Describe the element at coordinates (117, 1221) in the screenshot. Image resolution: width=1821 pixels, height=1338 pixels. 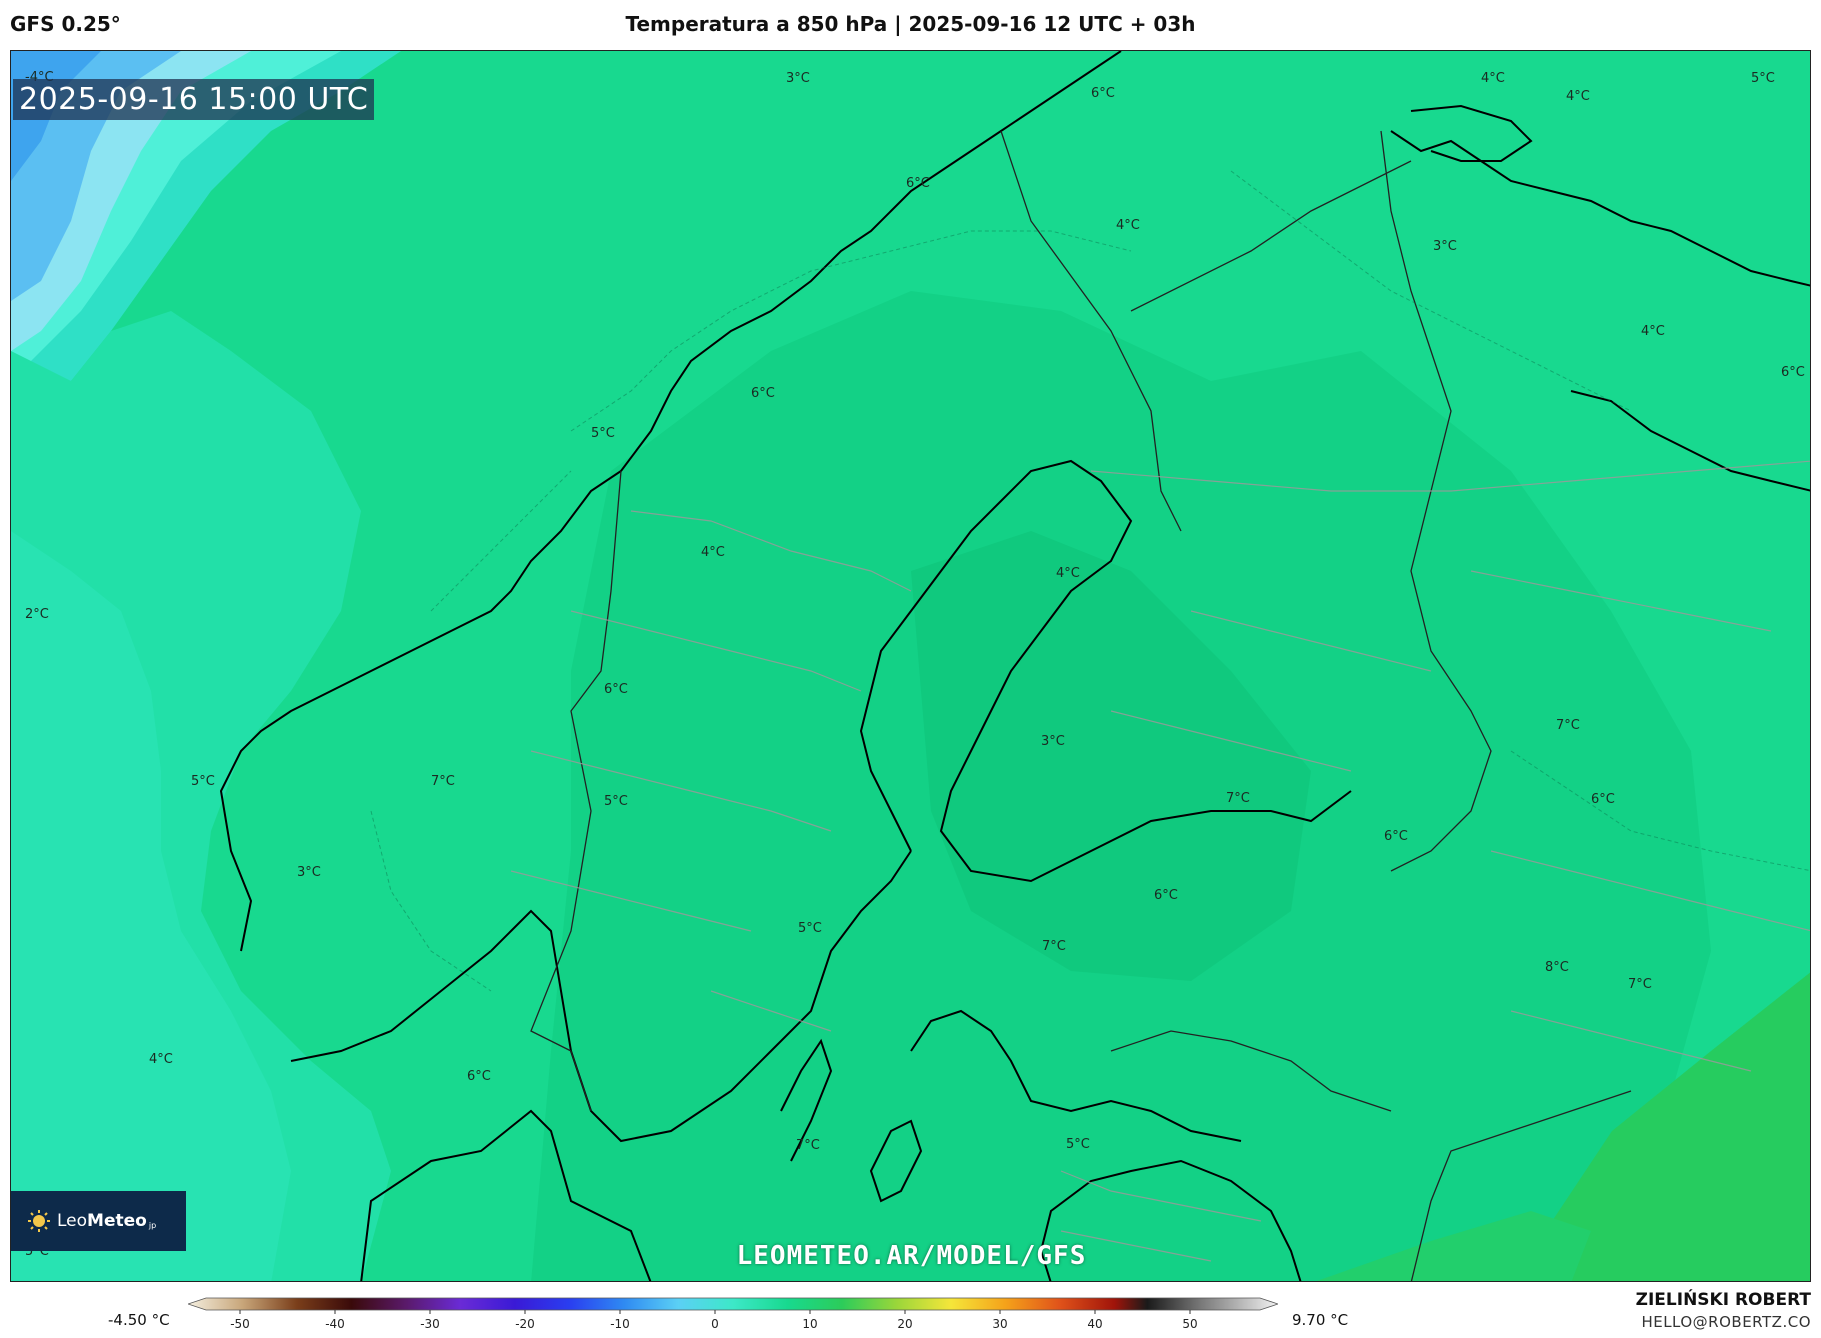
I see `logo-text-bold: Meteo` at that location.